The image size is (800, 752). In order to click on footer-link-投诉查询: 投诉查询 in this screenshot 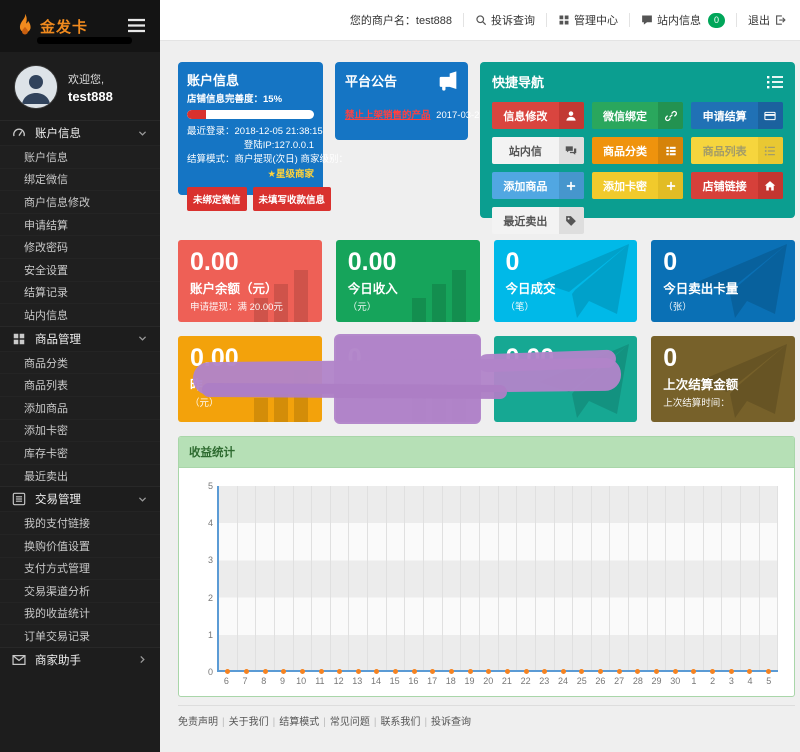, I will do `click(451, 722)`.